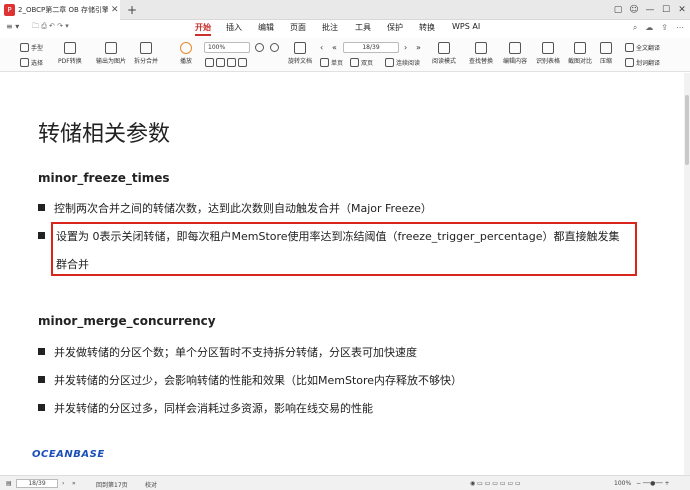 The image size is (690, 490). Describe the element at coordinates (203, 29) in the screenshot. I see `tab-start: 开始` at that location.